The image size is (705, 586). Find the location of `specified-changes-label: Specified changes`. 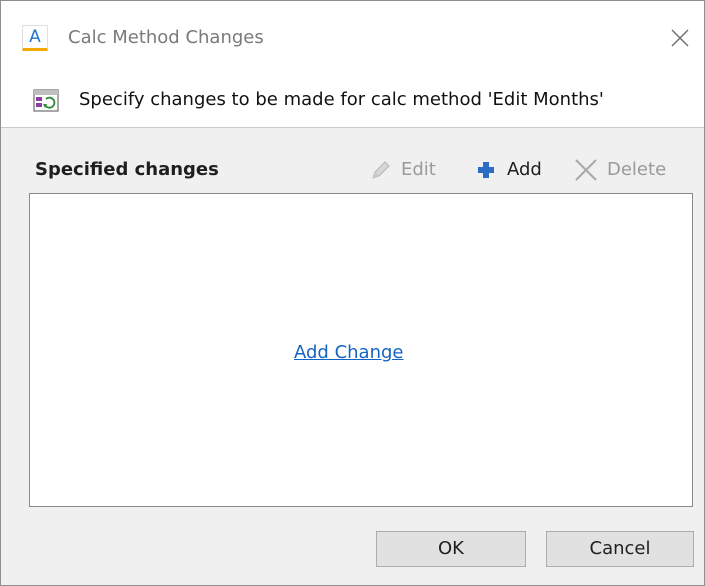

specified-changes-label: Specified changes is located at coordinates (127, 169).